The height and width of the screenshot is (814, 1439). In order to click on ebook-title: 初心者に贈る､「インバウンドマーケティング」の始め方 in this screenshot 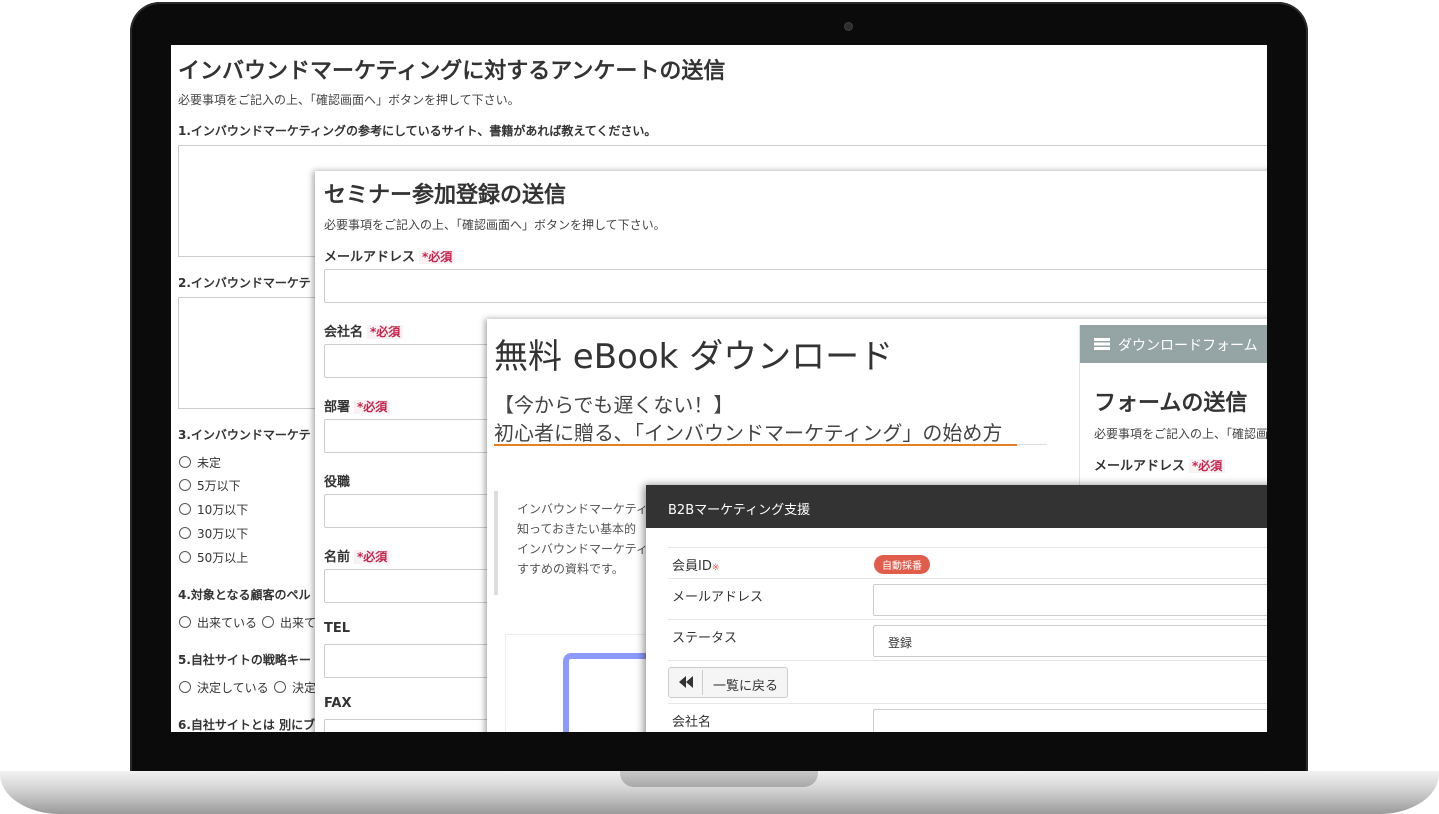, I will do `click(748, 433)`.